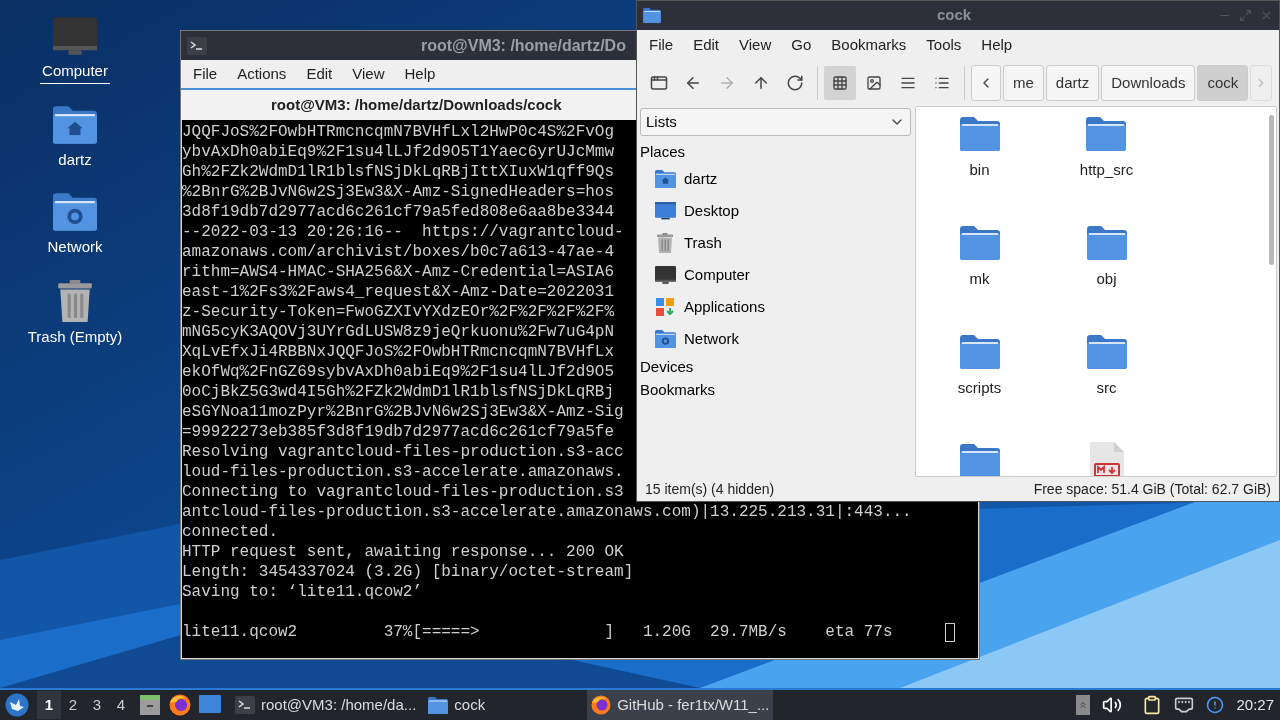  Describe the element at coordinates (979, 148) in the screenshot. I see `folder-item: bin` at that location.